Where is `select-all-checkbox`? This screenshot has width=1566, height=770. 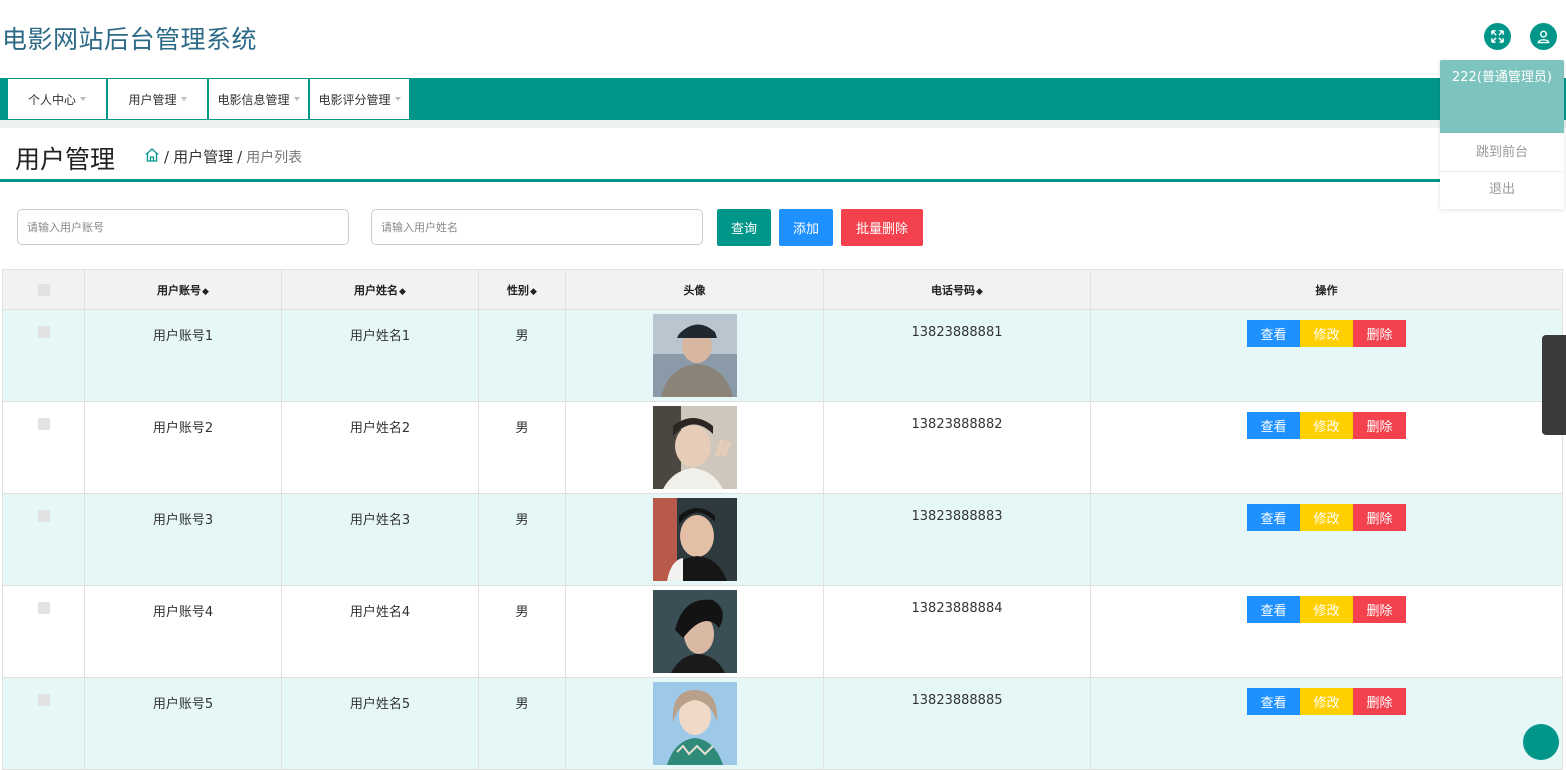
select-all-checkbox is located at coordinates (43, 289).